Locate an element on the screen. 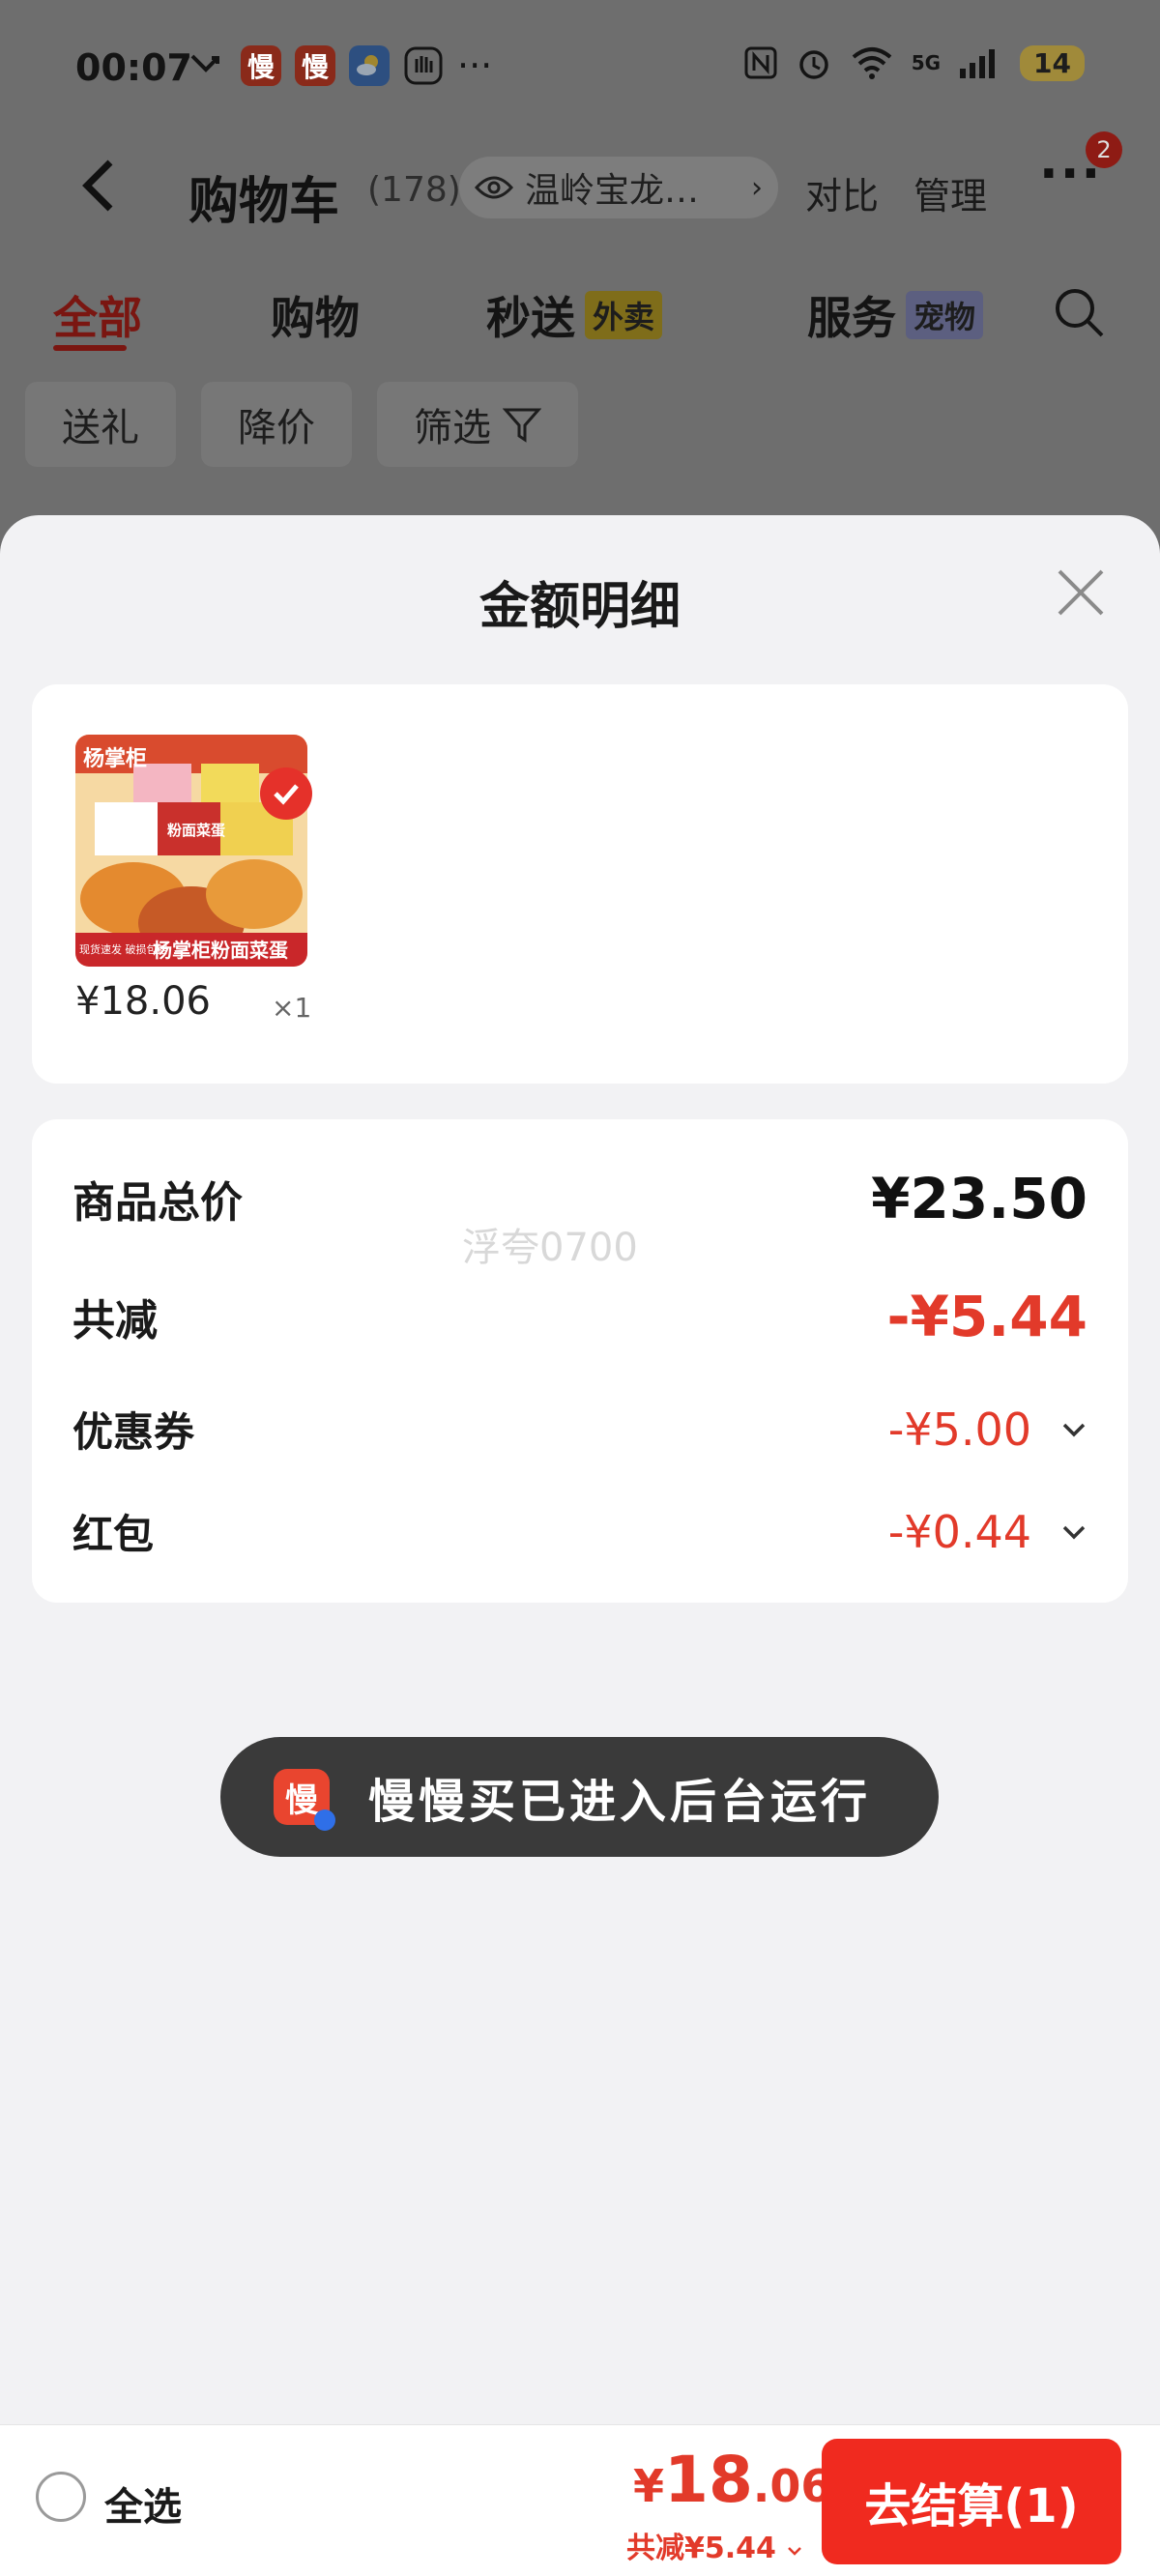  chip-price-drop: 降价 is located at coordinates (276, 424).